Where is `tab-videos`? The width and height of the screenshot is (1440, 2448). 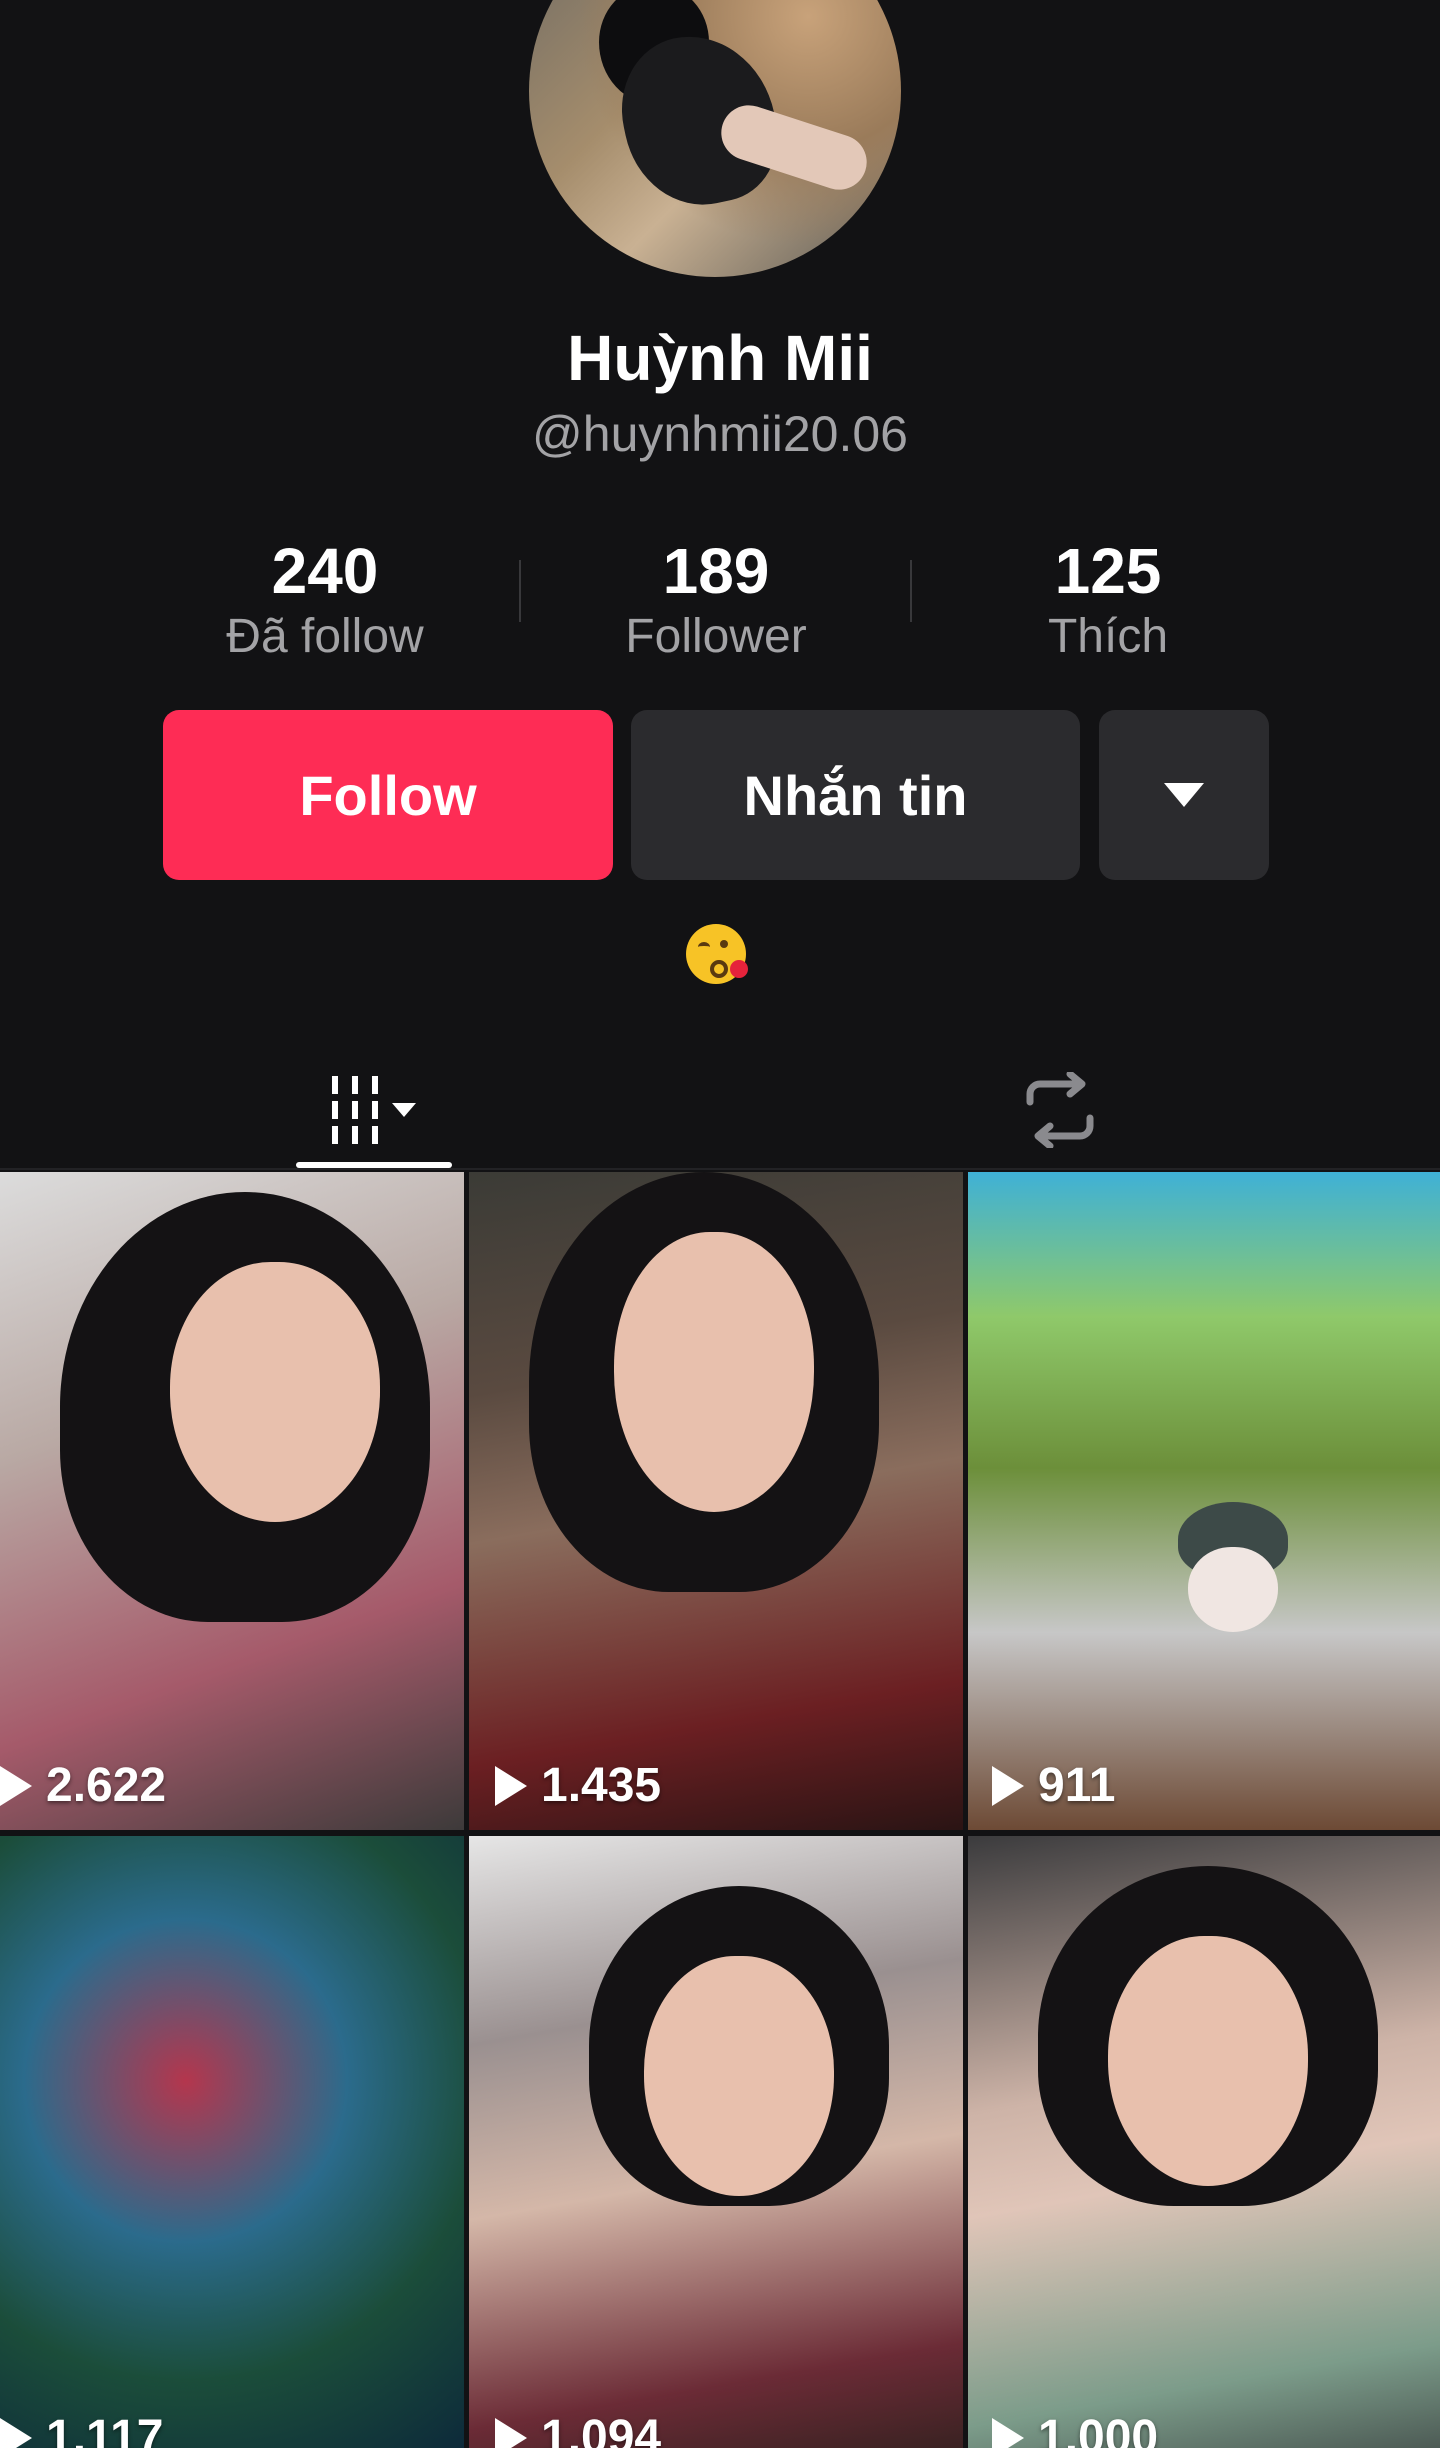 tab-videos is located at coordinates (374, 1110).